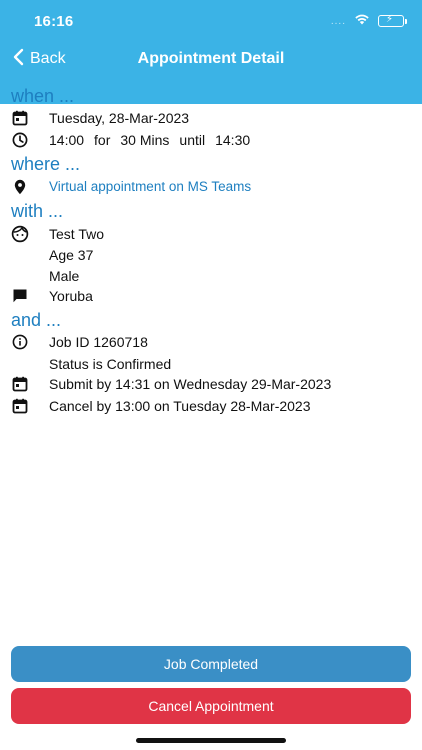 Image resolution: width=422 pixels, height=750 pixels. I want to click on home-indicator, so click(211, 740).